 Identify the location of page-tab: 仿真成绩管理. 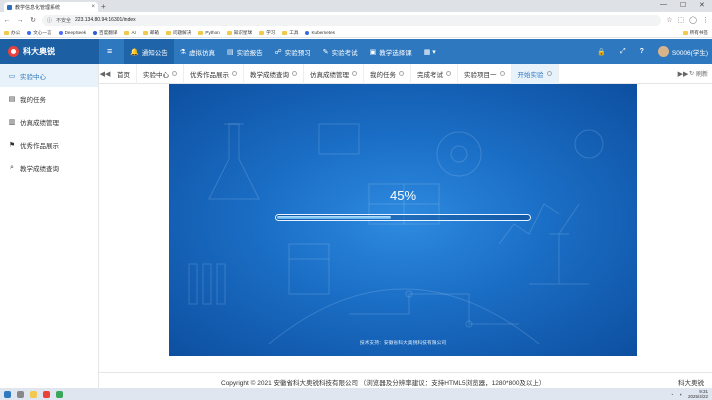
(334, 73).